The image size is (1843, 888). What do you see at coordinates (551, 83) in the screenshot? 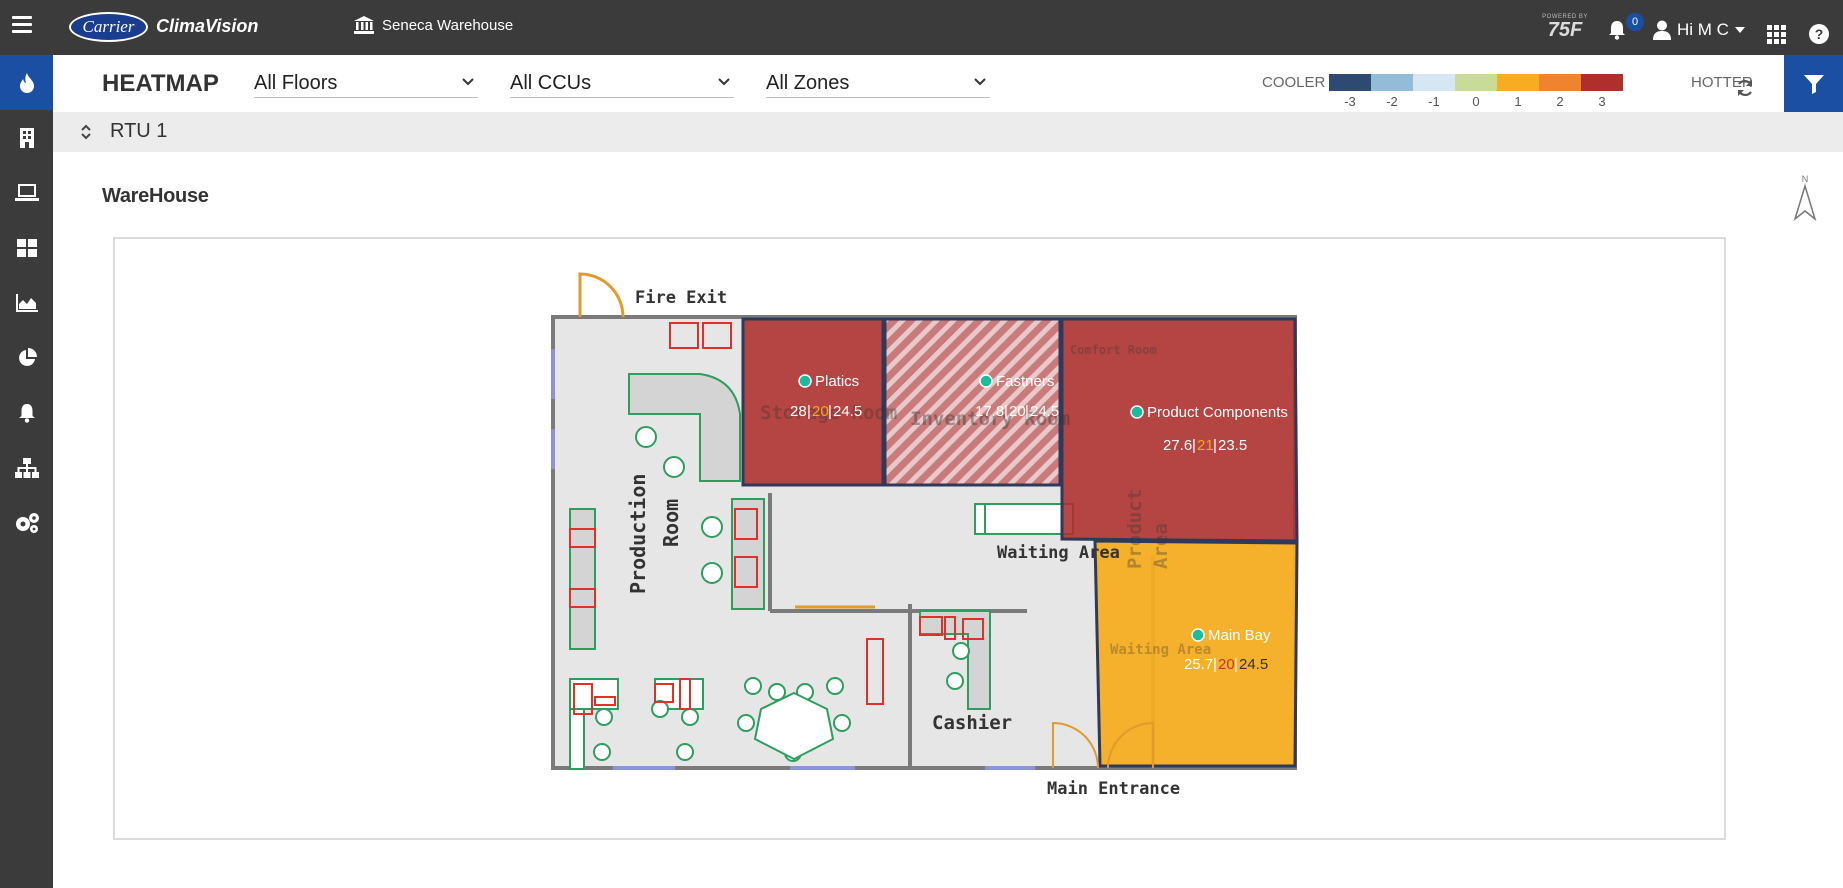
I see `ccus-dropdown-value: All CCUs` at bounding box center [551, 83].